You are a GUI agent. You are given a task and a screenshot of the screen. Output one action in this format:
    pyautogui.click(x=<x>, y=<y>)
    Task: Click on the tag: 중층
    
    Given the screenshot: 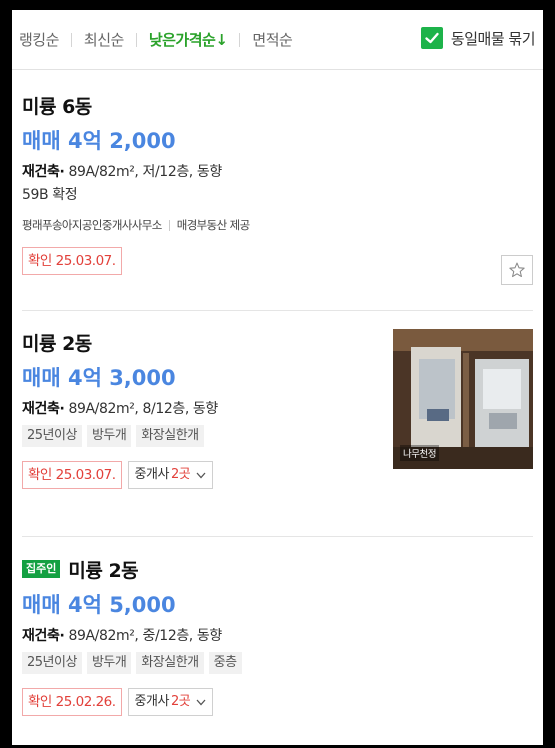 What is the action you would take?
    pyautogui.click(x=225, y=663)
    